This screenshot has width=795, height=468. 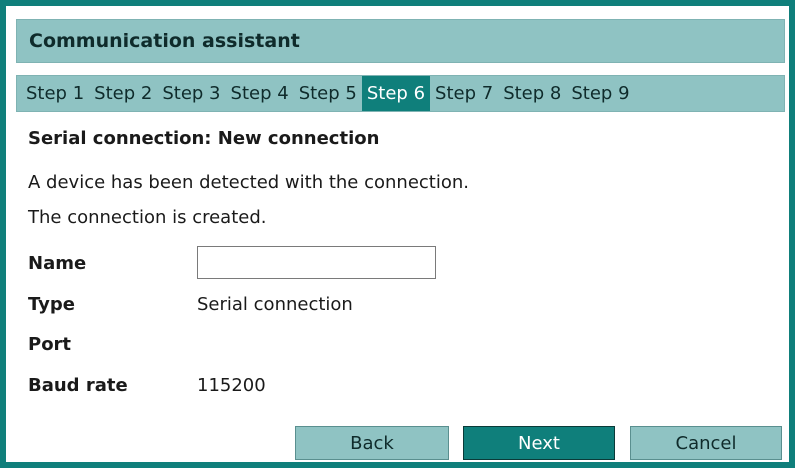 What do you see at coordinates (57, 263) in the screenshot?
I see `name-label: Name` at bounding box center [57, 263].